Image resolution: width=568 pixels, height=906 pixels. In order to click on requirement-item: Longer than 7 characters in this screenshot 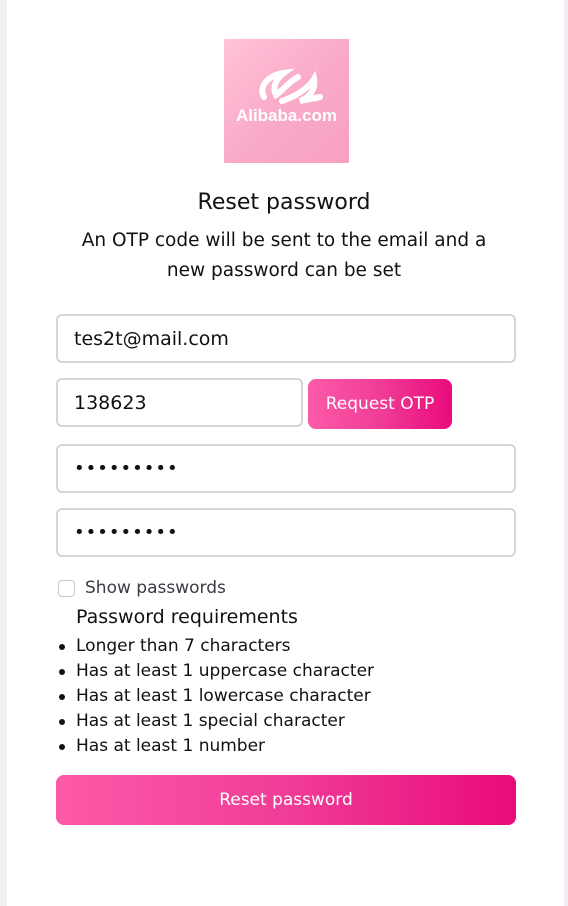, I will do `click(215, 646)`.